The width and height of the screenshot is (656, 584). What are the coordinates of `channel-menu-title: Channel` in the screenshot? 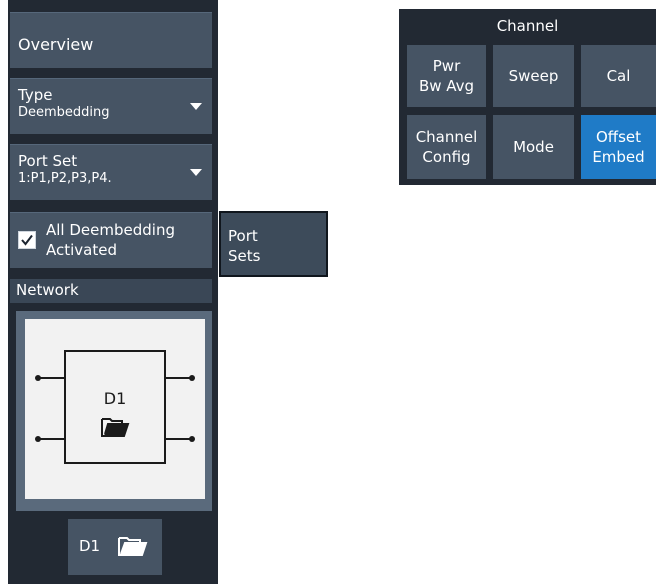 It's located at (527, 26).